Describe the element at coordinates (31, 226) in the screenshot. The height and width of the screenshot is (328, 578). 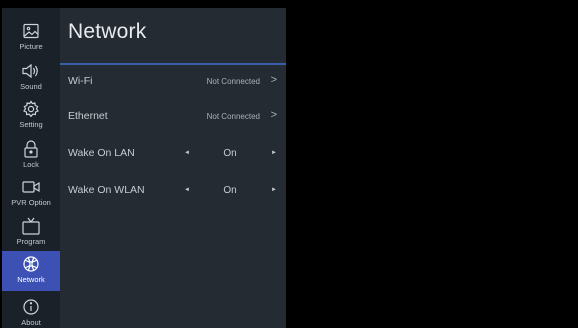
I see `tv-icon` at that location.